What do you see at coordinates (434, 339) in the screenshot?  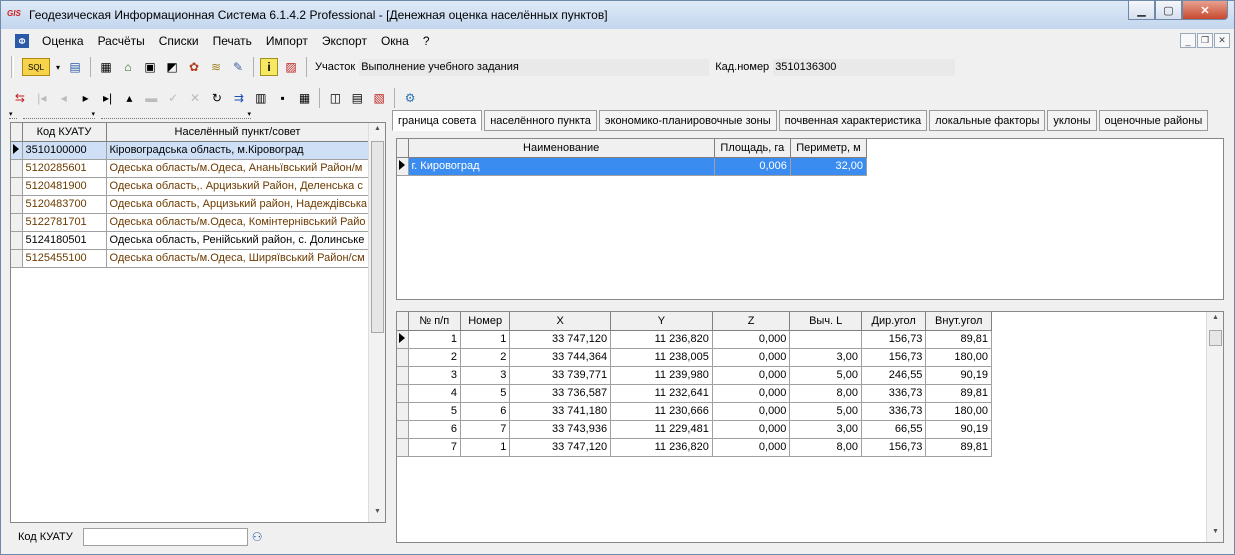 I see `cell-npp: 1` at bounding box center [434, 339].